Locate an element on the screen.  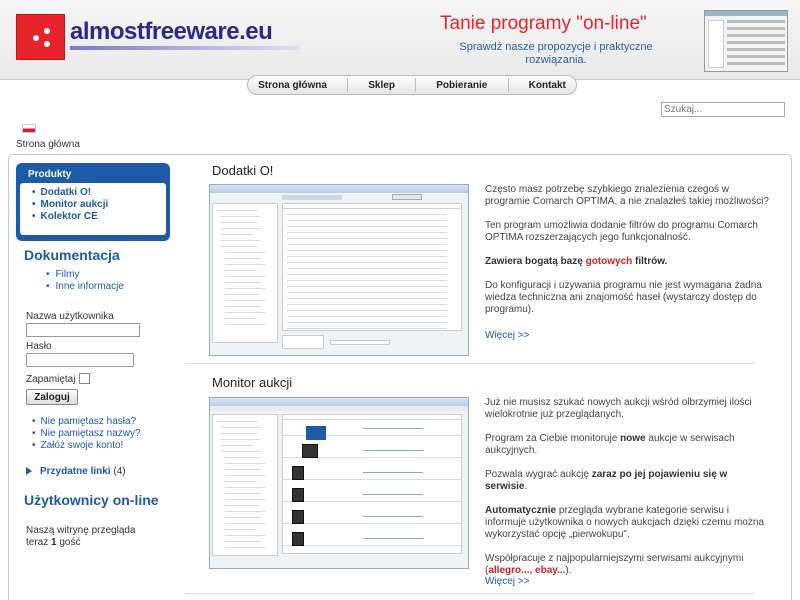
article-title: Dodatki O! is located at coordinates (242, 170).